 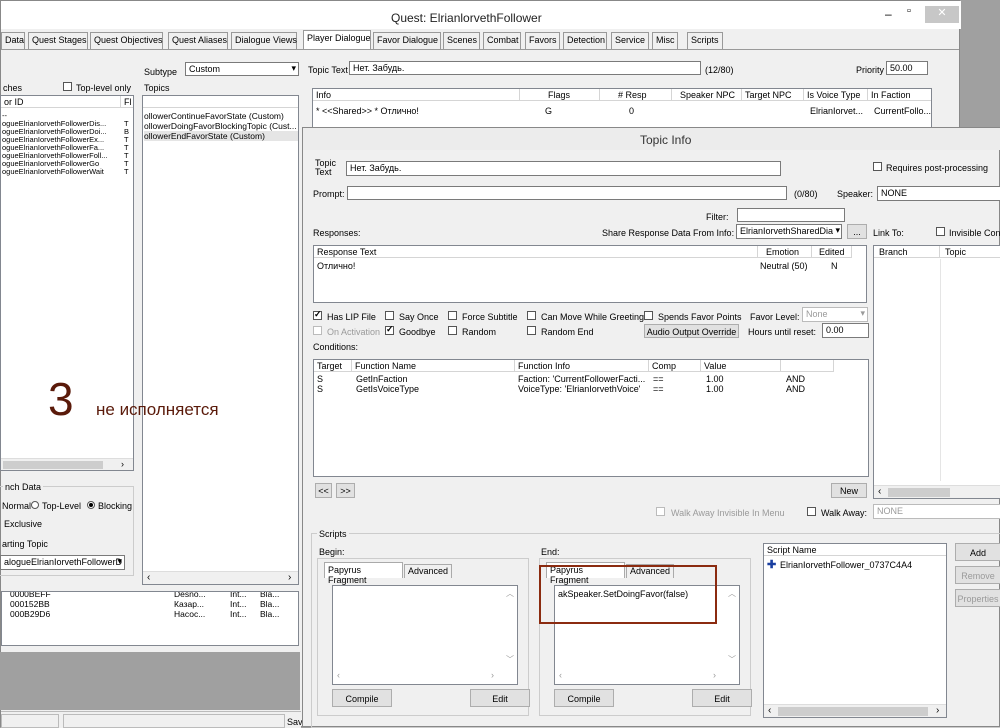 I want to click on link-col-topic: Topic, so click(x=970, y=252).